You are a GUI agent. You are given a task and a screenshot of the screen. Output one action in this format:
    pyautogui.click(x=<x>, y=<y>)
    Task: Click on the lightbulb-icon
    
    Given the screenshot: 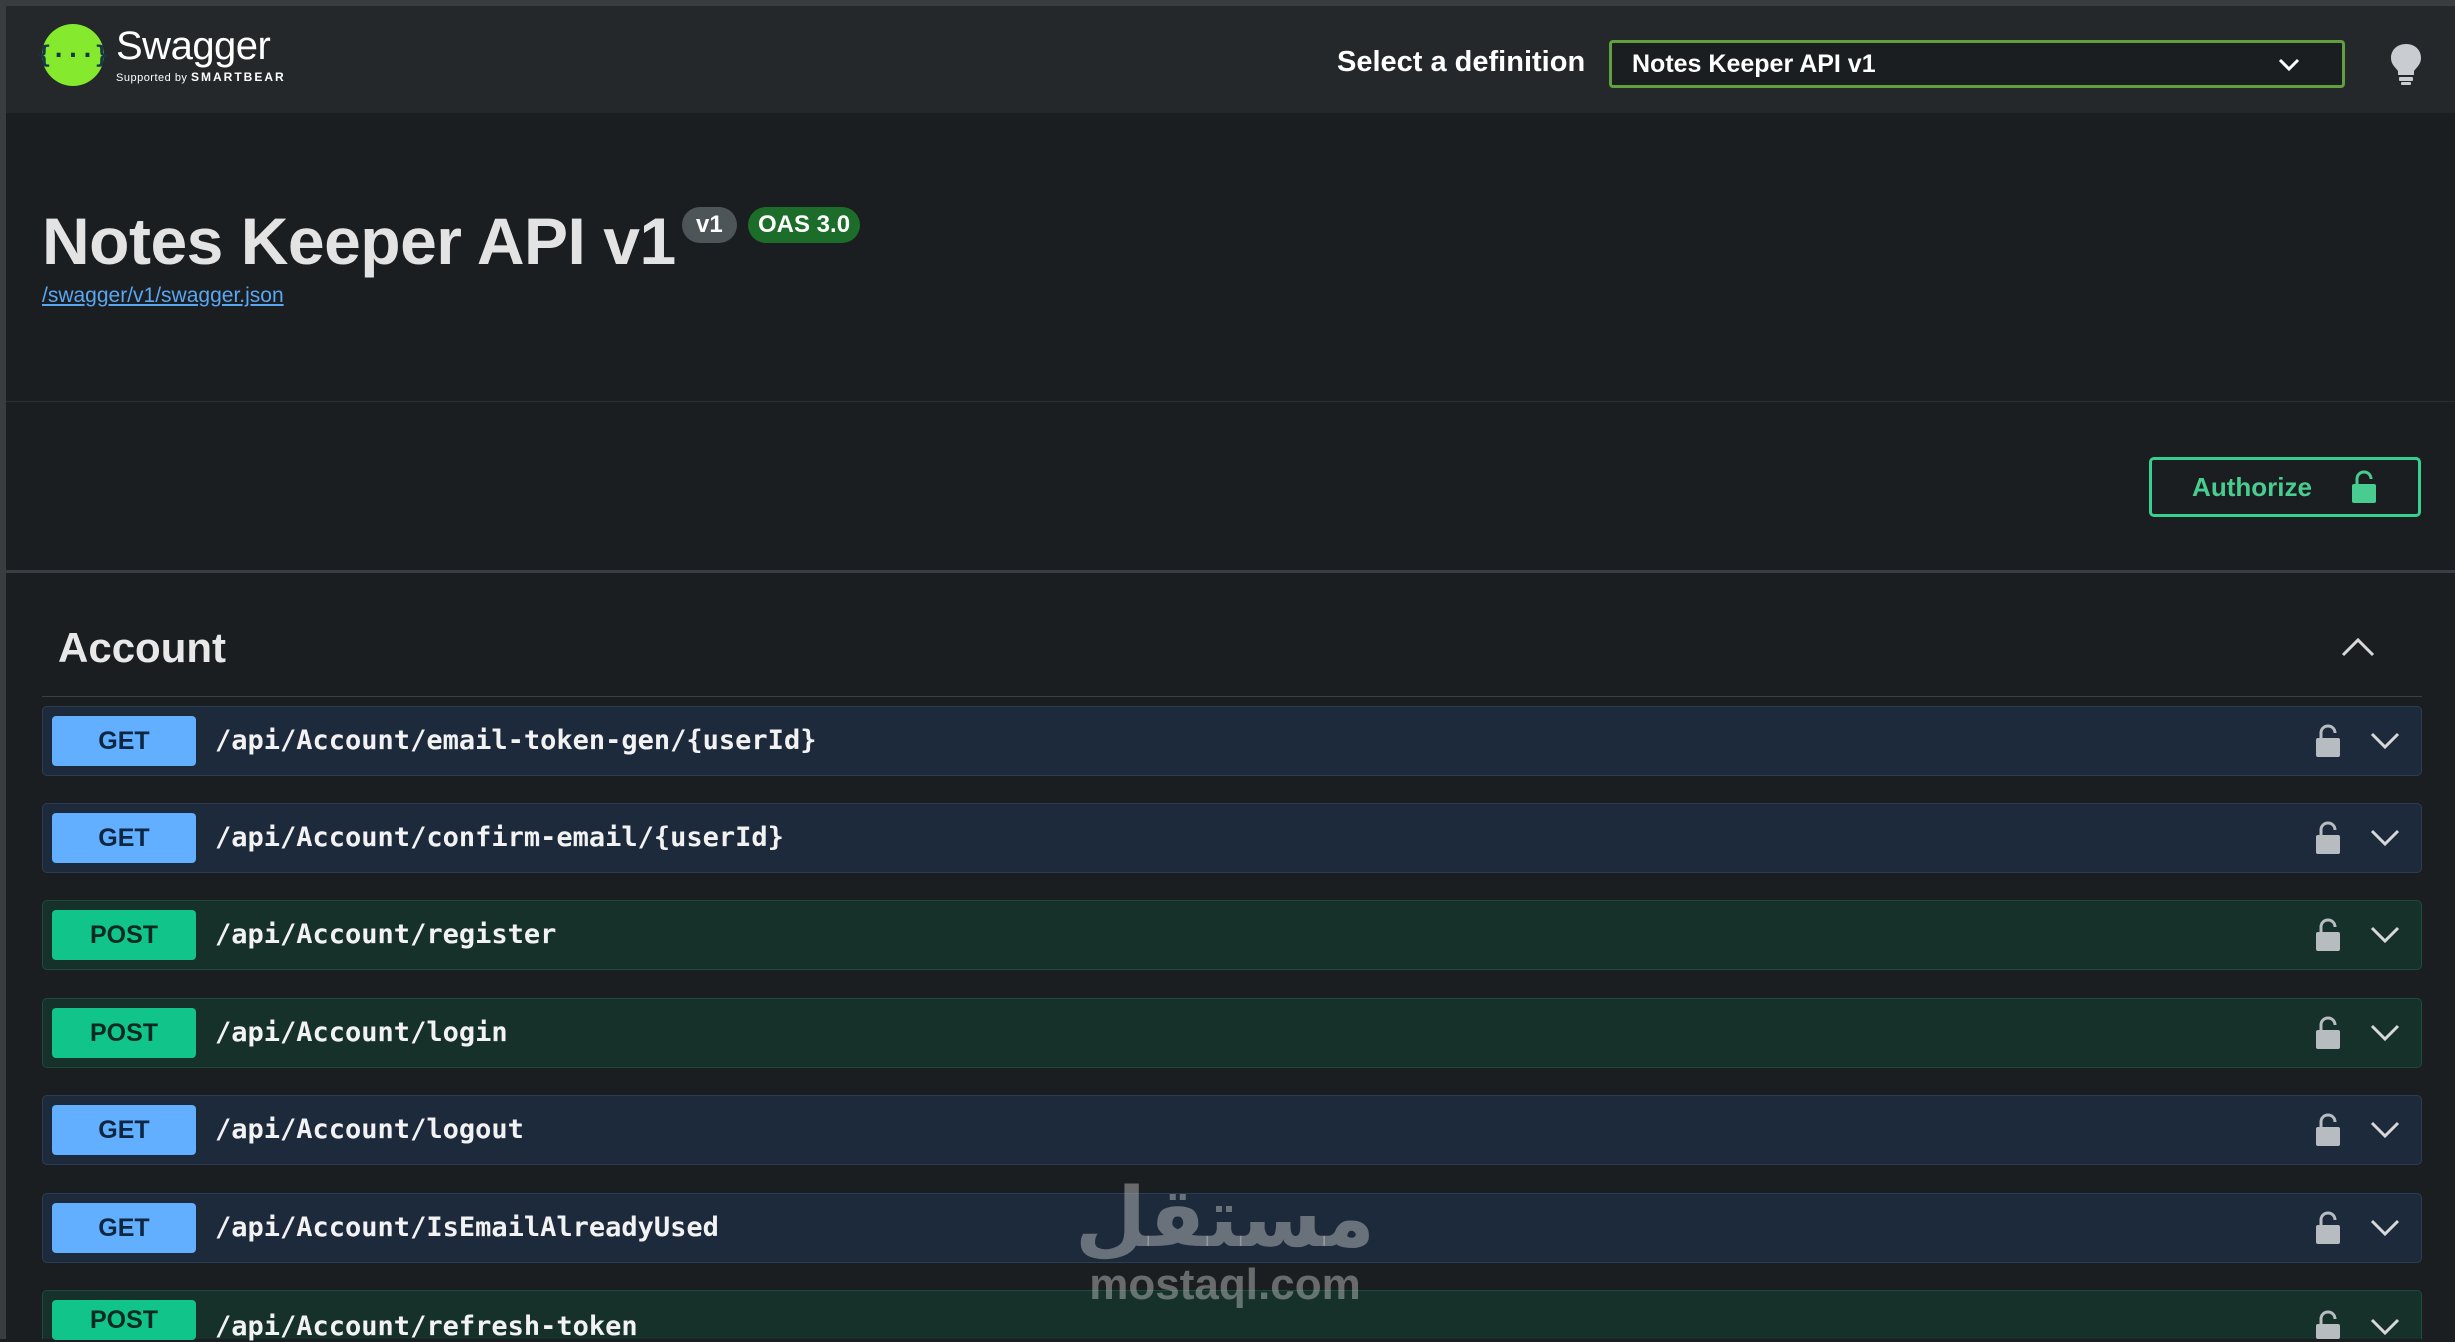 What is the action you would take?
    pyautogui.click(x=2406, y=64)
    